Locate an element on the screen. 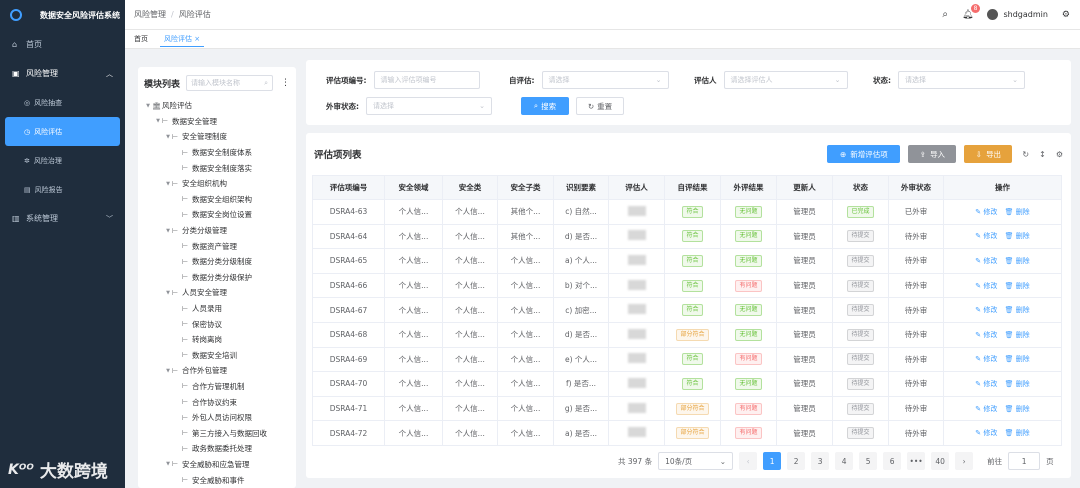 The image size is (1080, 488). tree-node: ▼ ⊢ 人员安全管理 is located at coordinates (217, 293).